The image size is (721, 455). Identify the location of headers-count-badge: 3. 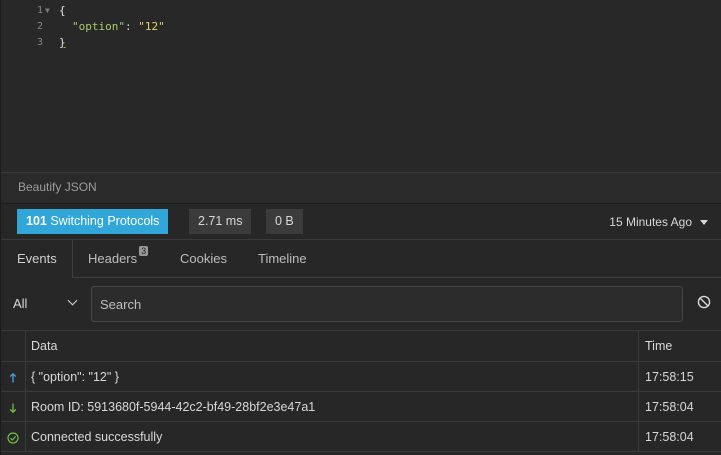
(144, 250).